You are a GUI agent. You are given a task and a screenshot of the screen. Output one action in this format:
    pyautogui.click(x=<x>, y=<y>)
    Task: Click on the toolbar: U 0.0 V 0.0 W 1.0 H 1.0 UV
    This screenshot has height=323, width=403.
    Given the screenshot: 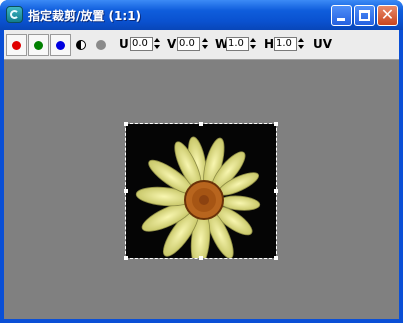 What is the action you would take?
    pyautogui.click(x=201, y=45)
    